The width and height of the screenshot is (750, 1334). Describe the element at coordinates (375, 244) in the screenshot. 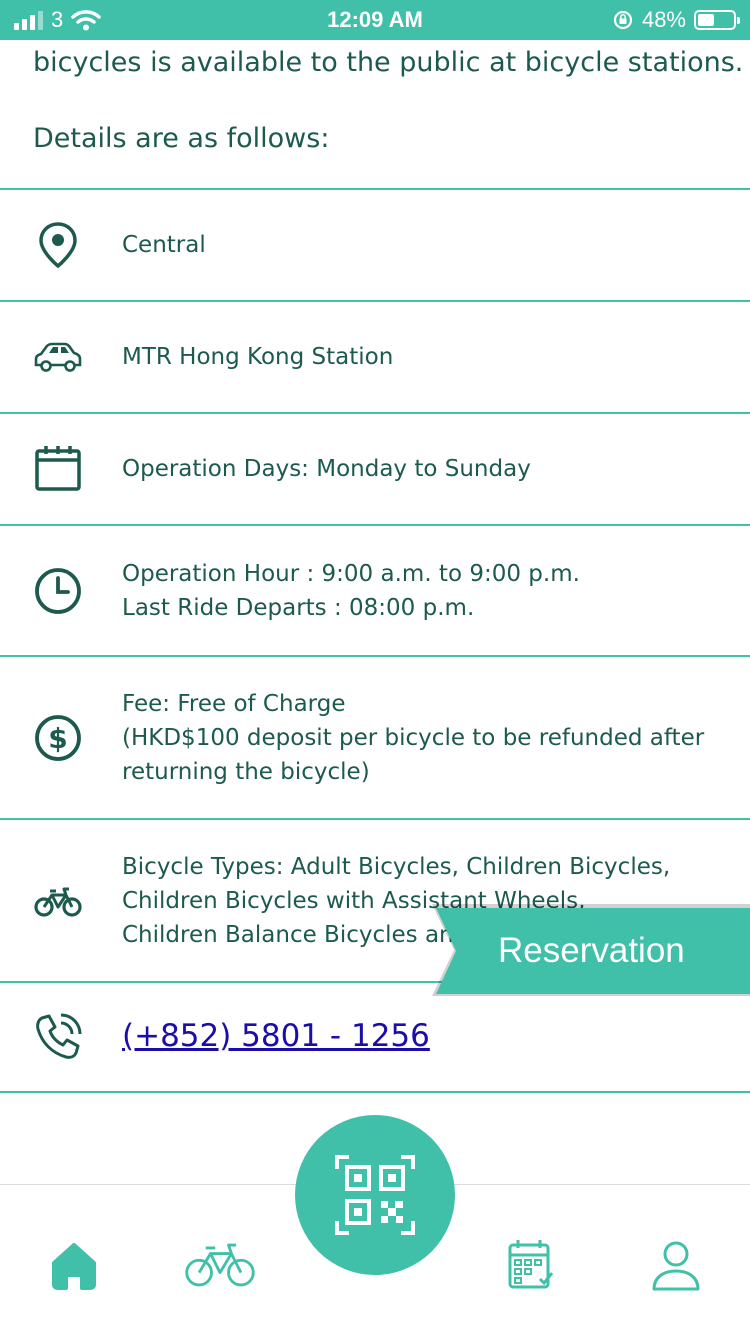

I see `detail-row-district: Central` at that location.